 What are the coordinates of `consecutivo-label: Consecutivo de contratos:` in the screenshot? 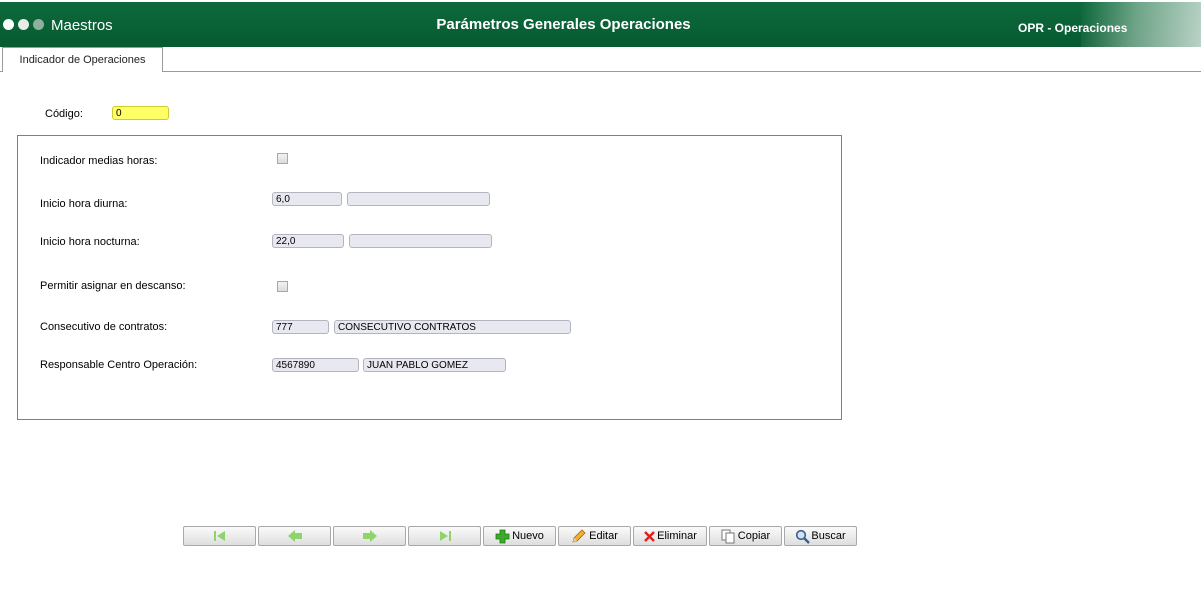 It's located at (104, 327).